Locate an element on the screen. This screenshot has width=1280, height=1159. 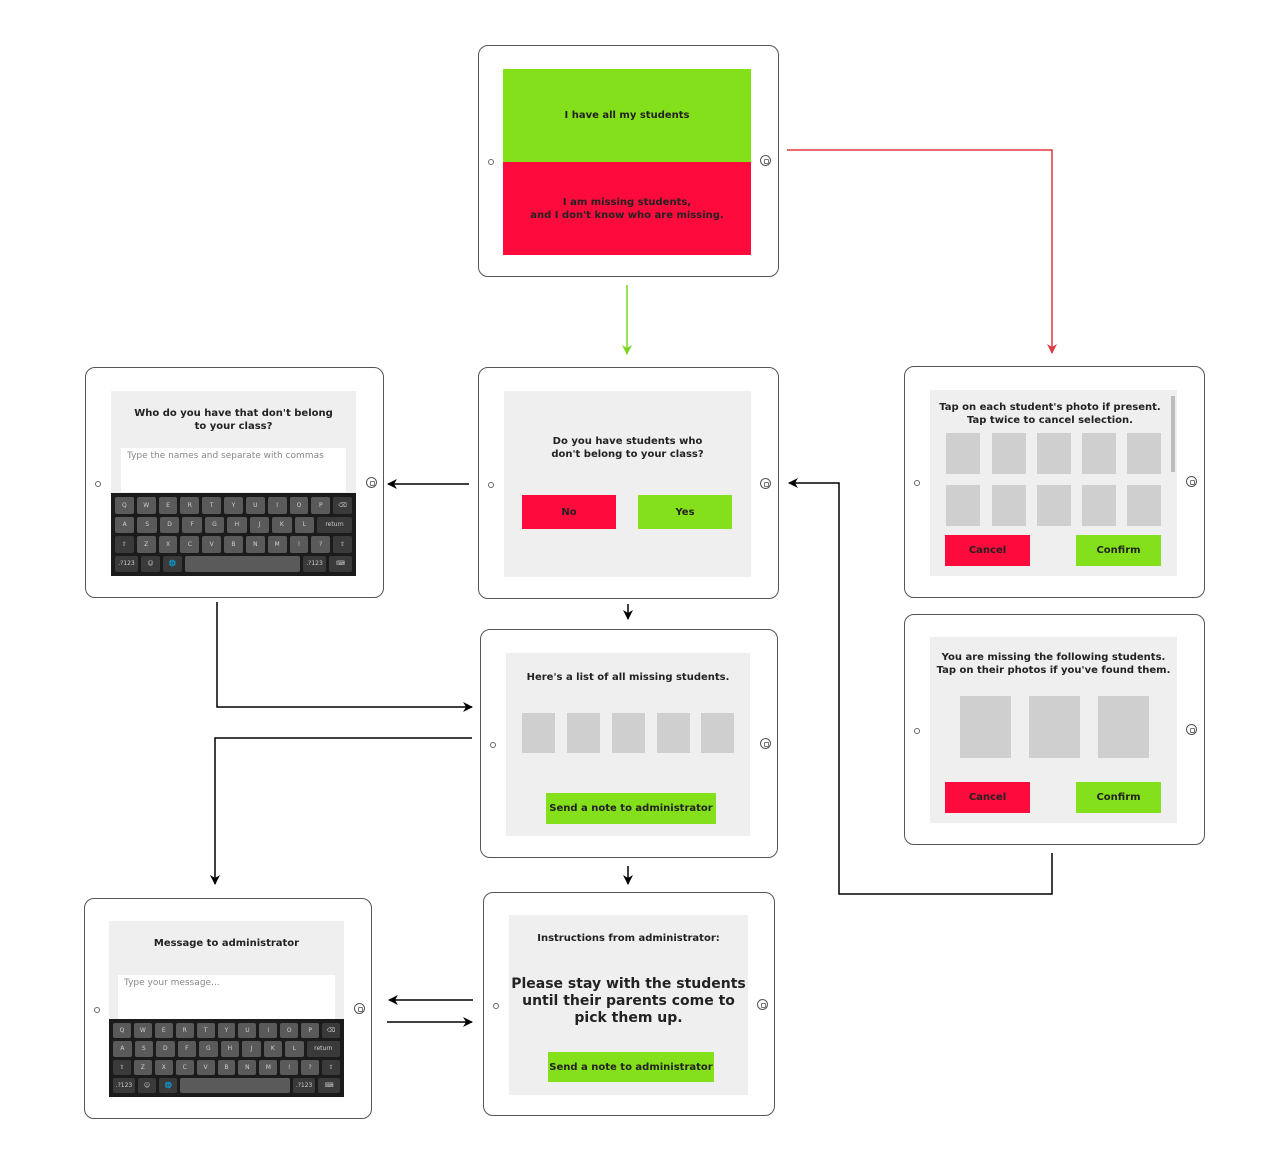
scrollbar is located at coordinates (1173, 434).